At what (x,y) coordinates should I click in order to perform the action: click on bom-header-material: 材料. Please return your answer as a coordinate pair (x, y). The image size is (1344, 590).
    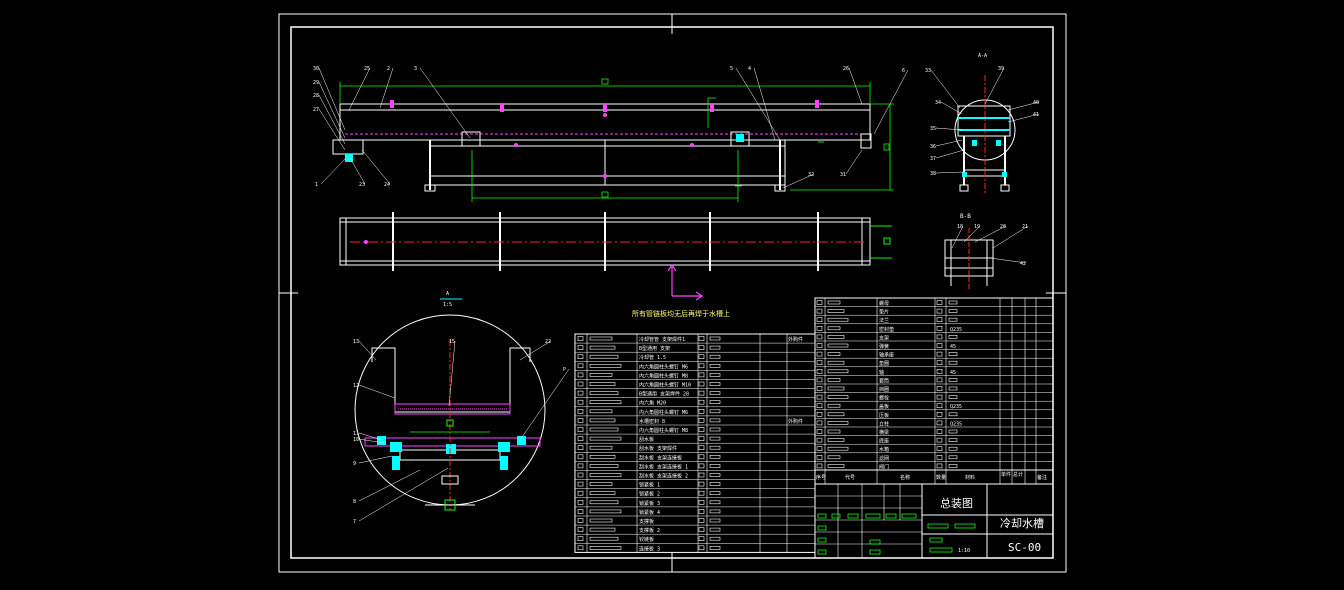
    Looking at the image, I should click on (970, 477).